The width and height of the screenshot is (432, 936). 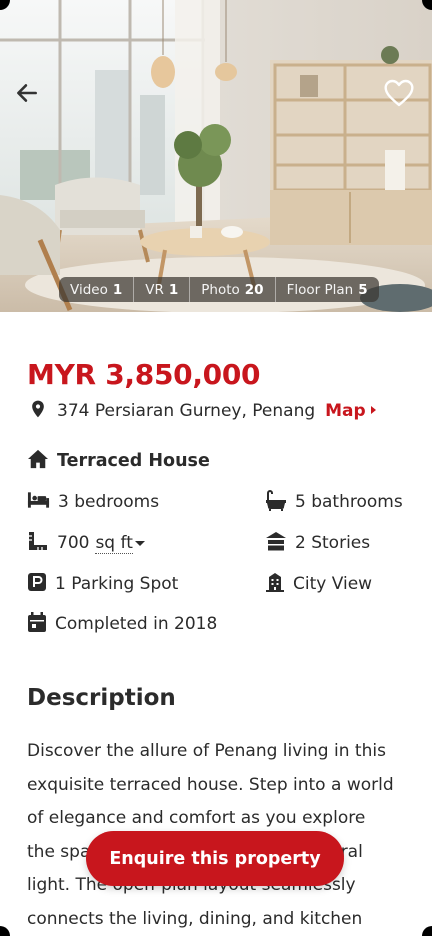 I want to click on description-title: Description, so click(x=101, y=698).